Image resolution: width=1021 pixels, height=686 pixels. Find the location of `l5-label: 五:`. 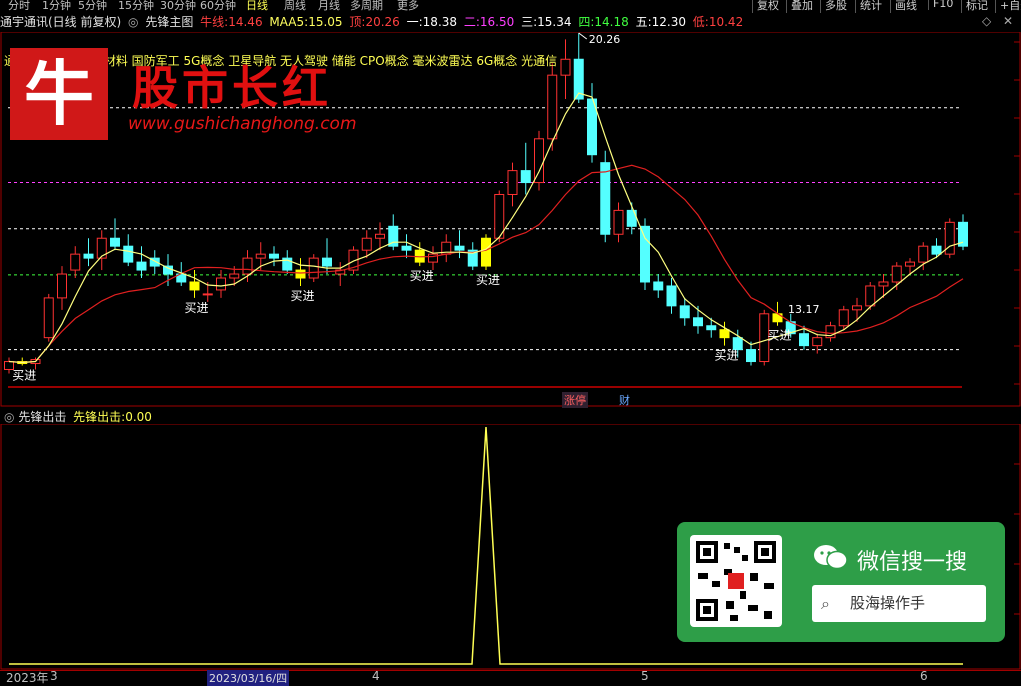

l5-label: 五: is located at coordinates (643, 22).